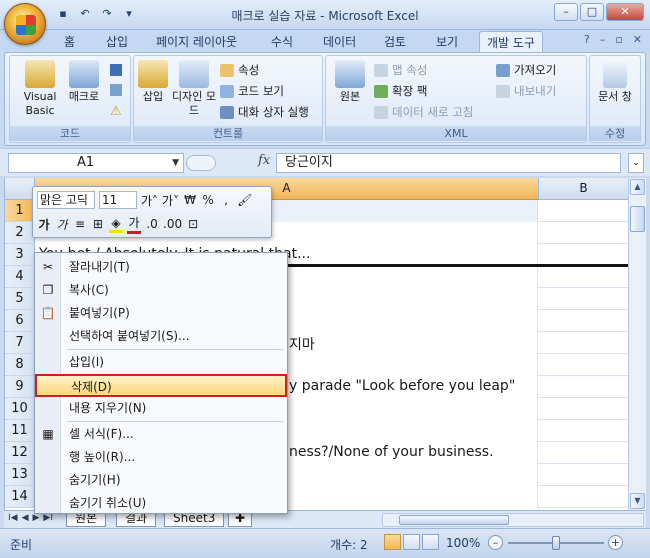  What do you see at coordinates (66, 200) in the screenshot?
I see `font-name-combo: 맑은 고딕` at bounding box center [66, 200].